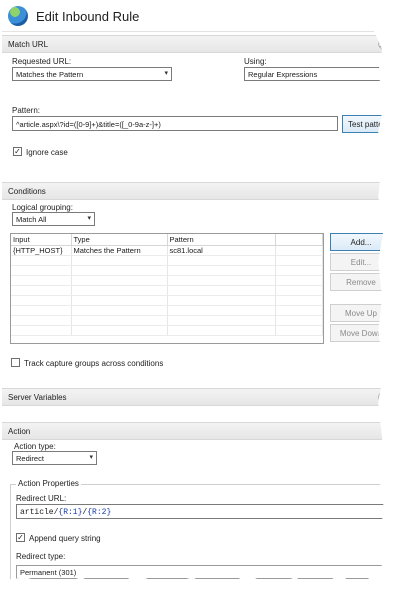  What do you see at coordinates (37, 397) in the screenshot?
I see `server-variables-section-title: Server Variables` at bounding box center [37, 397].